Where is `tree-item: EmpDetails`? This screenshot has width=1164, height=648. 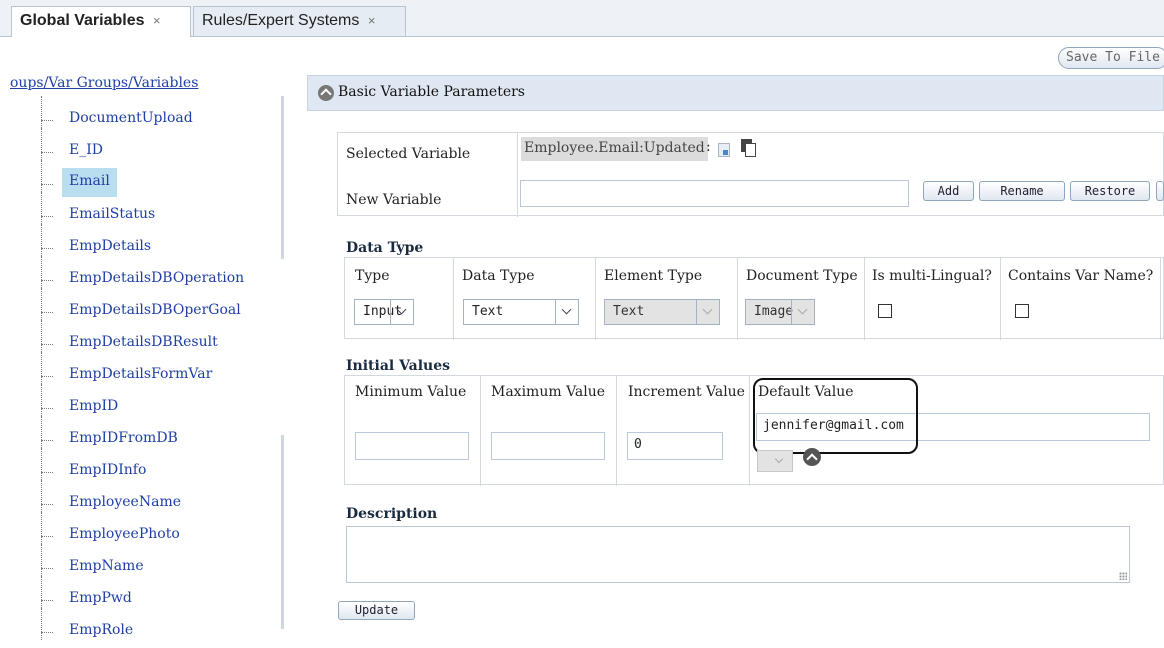 tree-item: EmpDetails is located at coordinates (158, 244).